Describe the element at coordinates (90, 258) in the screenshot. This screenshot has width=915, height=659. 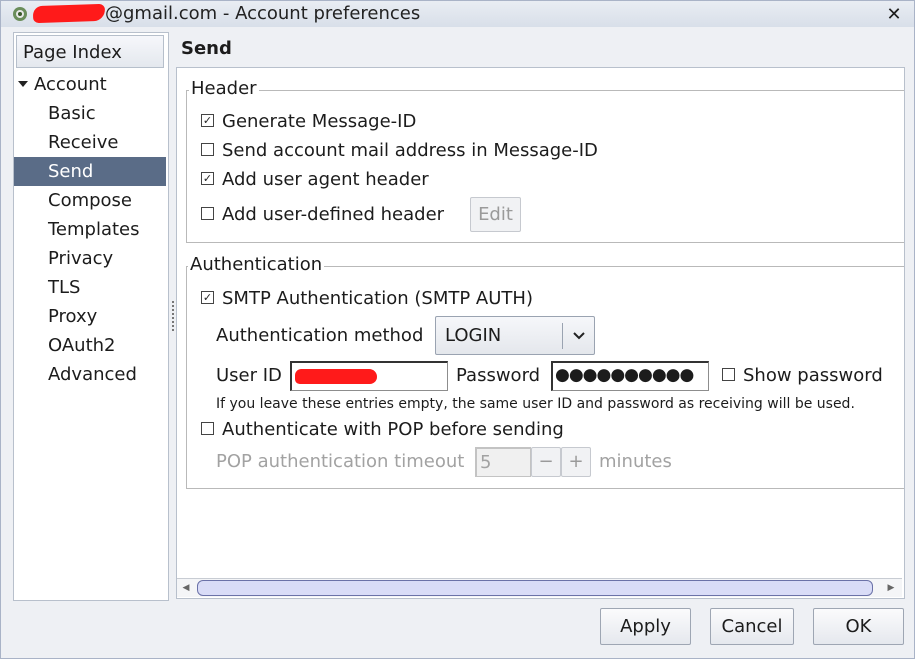
I see `sidebar-item-privacy: Privacy` at that location.